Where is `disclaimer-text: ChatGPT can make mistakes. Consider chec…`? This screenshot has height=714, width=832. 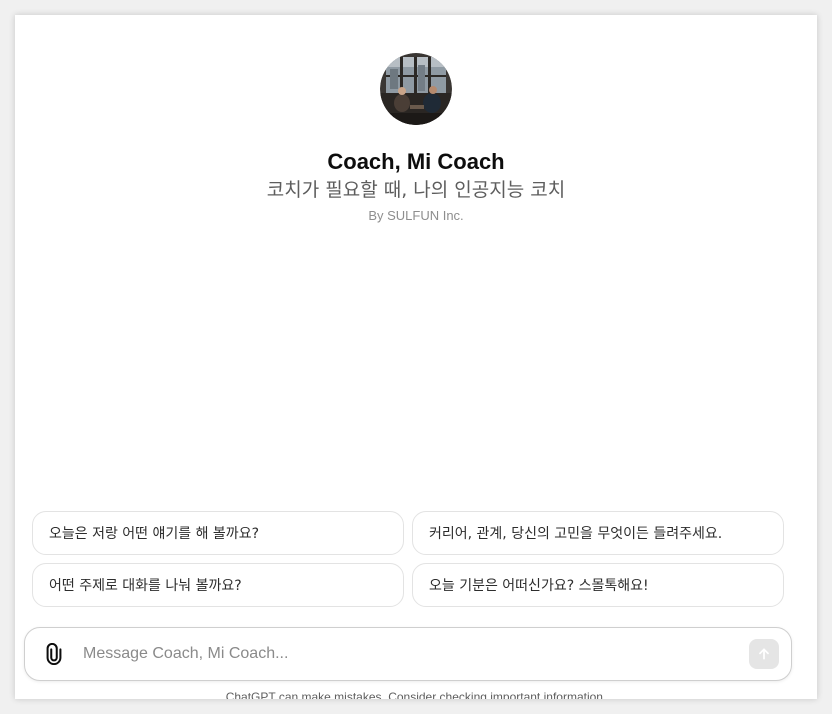
disclaimer-text: ChatGPT can make mistakes. Consider chec… is located at coordinates (416, 694).